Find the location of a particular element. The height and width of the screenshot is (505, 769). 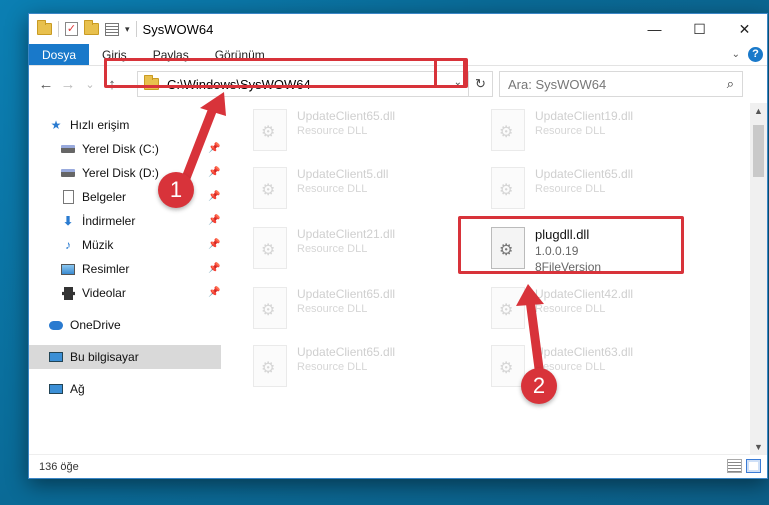

file-item: UpdateClient63.dllResource DLL is located at coordinates (568, 367).